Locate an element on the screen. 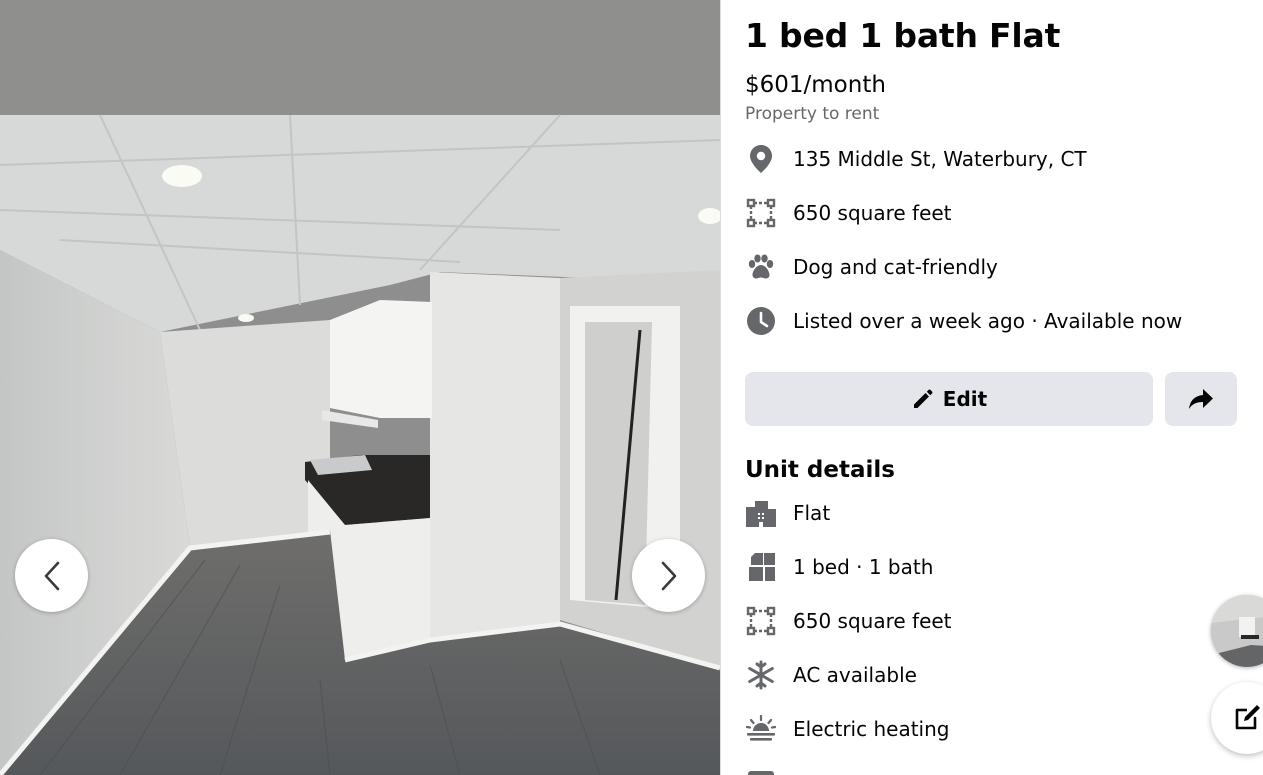 The height and width of the screenshot is (775, 1263). previous-photo-button is located at coordinates (51, 575).